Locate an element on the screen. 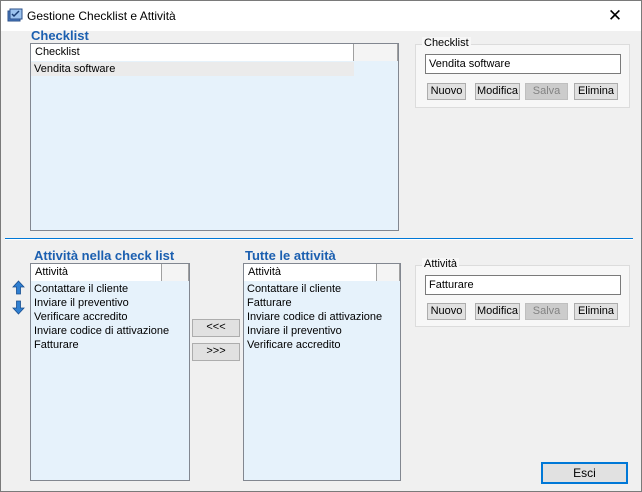 The height and width of the screenshot is (492, 642). checklist-list-body: Vendita software is located at coordinates (214, 69).